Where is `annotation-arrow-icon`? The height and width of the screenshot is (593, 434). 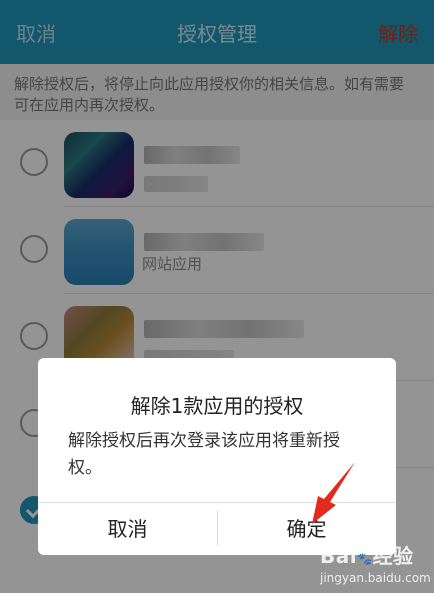 annotation-arrow-icon is located at coordinates (333, 493).